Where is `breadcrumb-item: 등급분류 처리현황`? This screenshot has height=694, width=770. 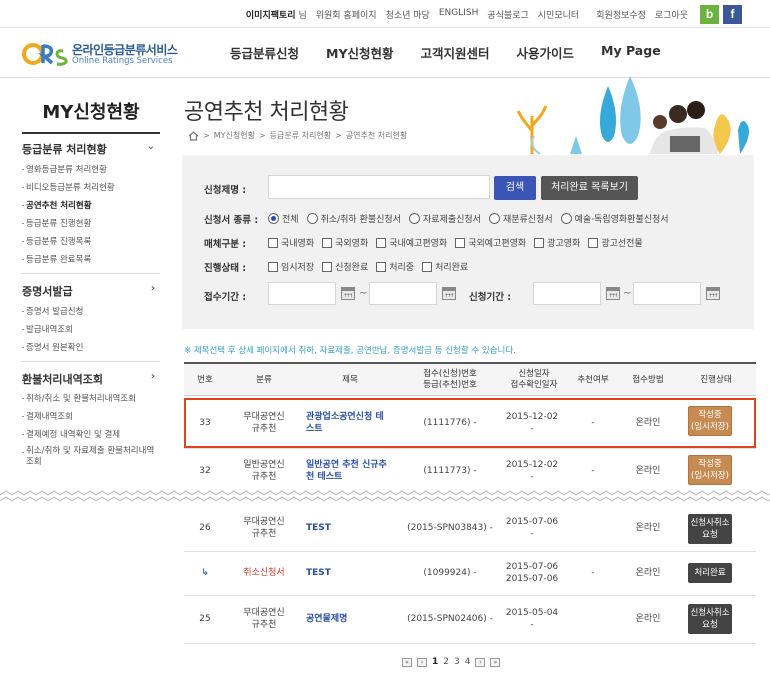
breadcrumb-item: 등급분류 처리현황 is located at coordinates (300, 135).